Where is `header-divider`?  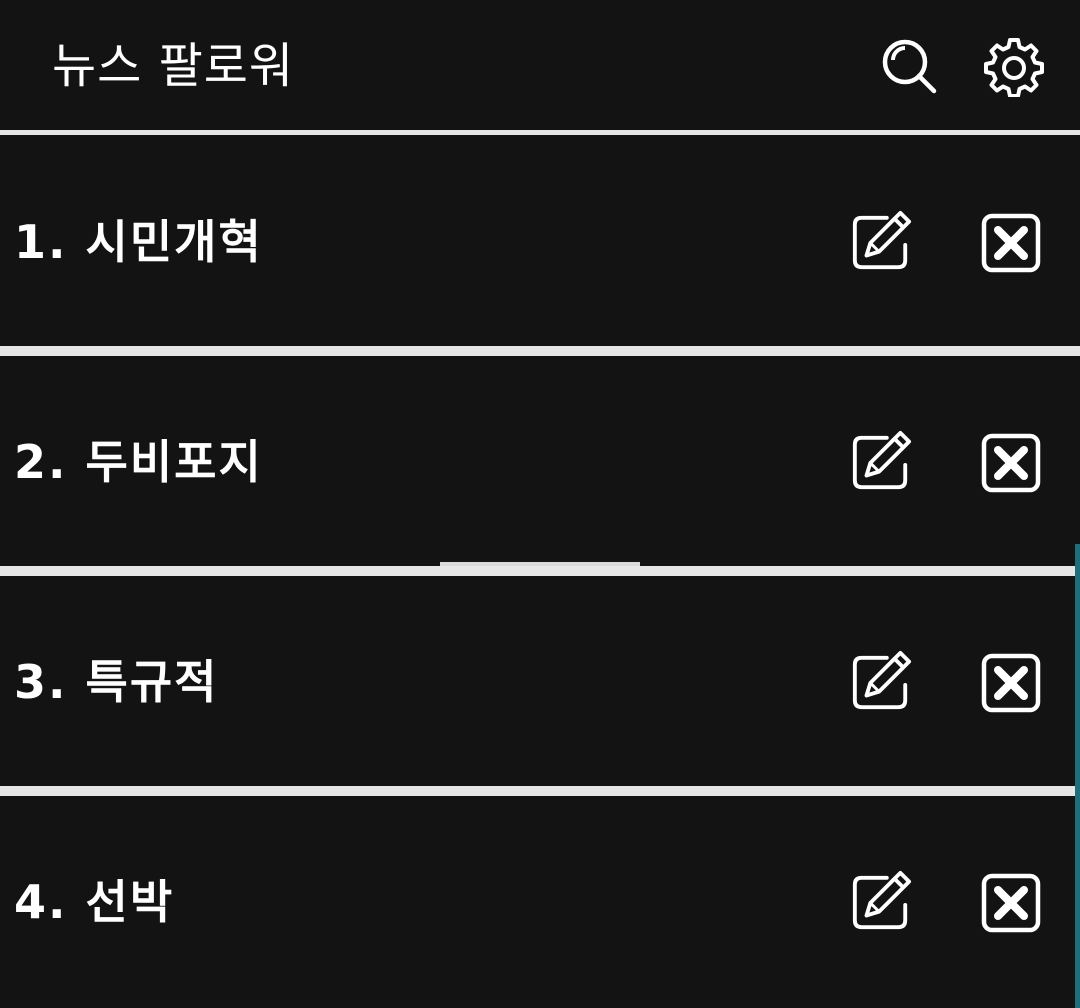 header-divider is located at coordinates (540, 132).